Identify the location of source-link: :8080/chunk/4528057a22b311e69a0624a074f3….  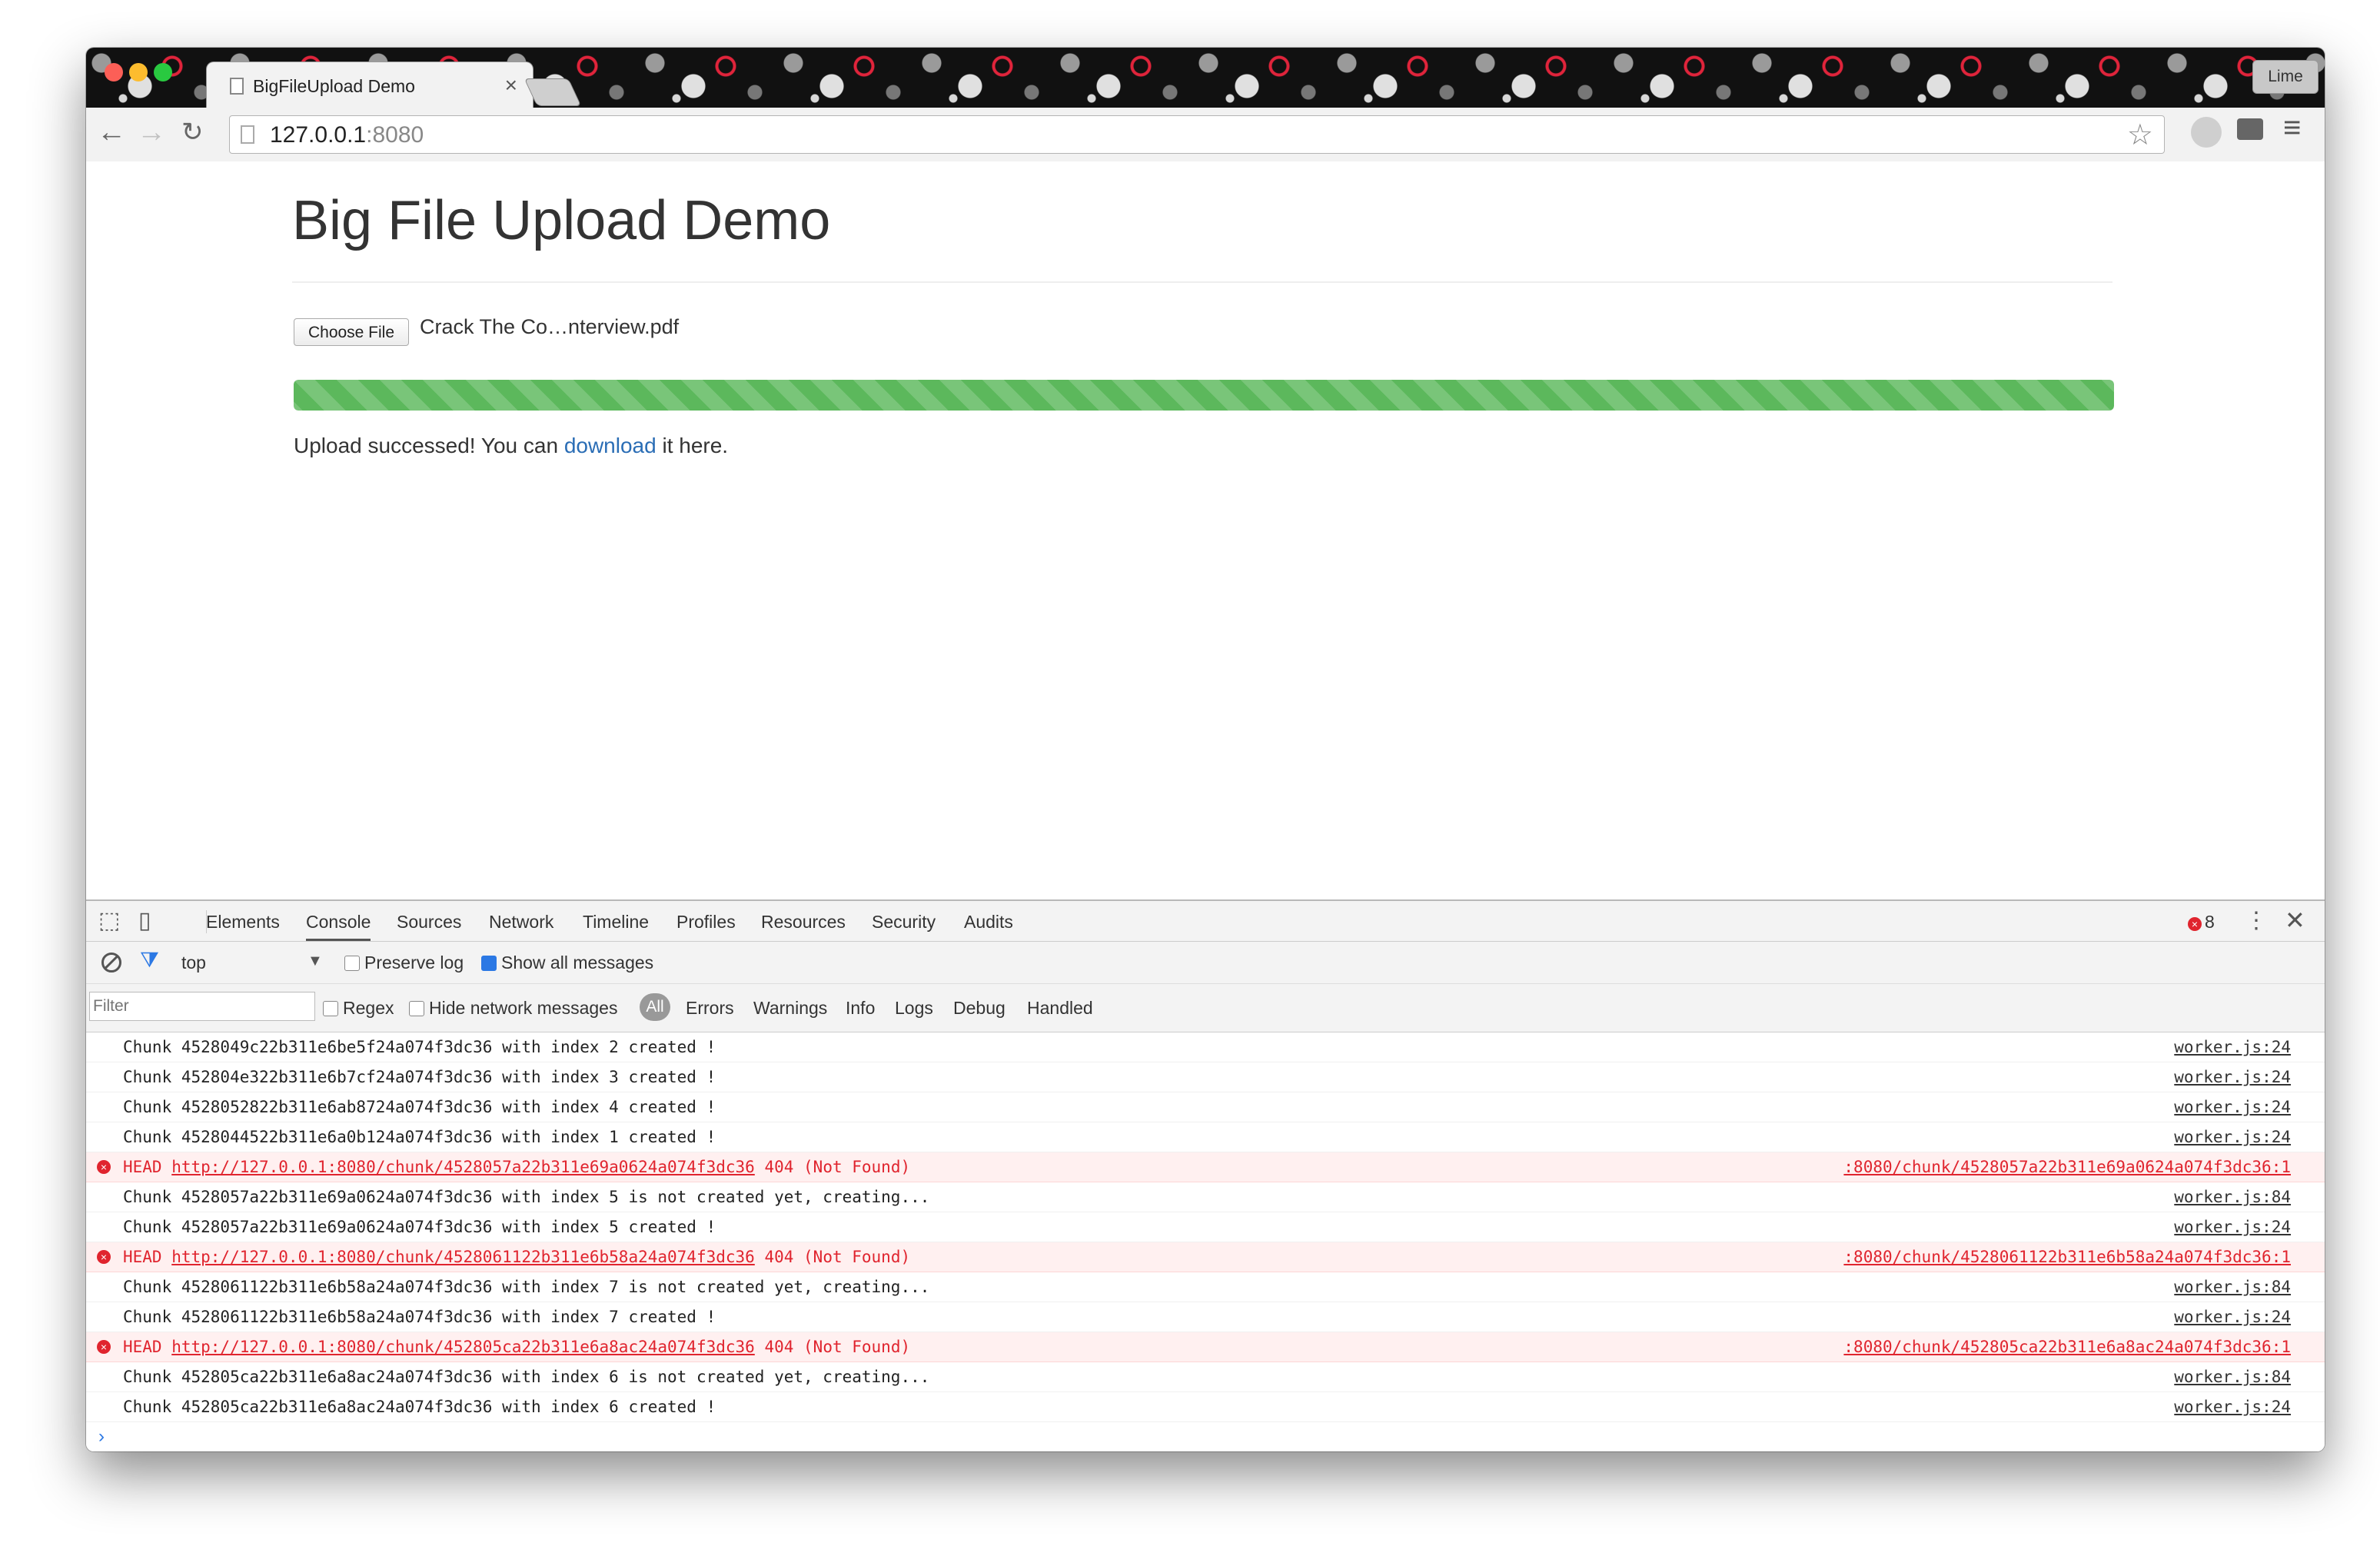
(2067, 1167).